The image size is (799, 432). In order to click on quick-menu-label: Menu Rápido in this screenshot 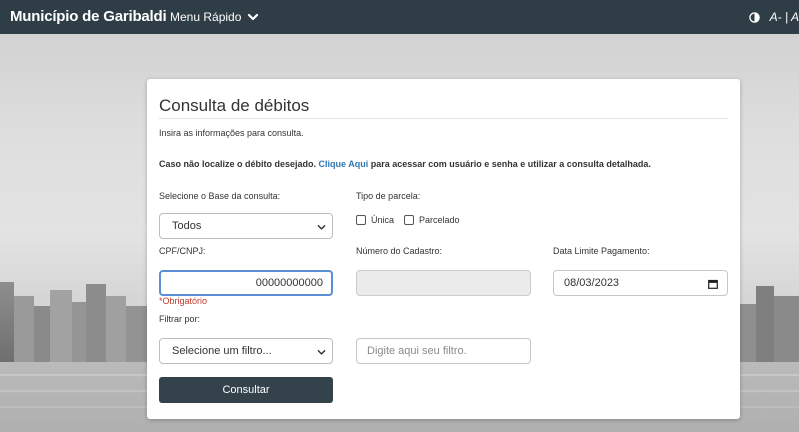, I will do `click(206, 17)`.